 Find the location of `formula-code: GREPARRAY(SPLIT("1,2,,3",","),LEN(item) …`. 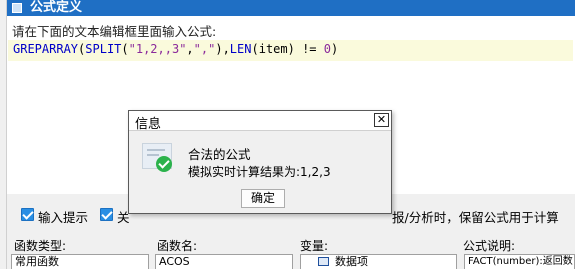

formula-code: GREPARRAY(SPLIT("1,2,,3",","),LEN(item) … is located at coordinates (175, 49).